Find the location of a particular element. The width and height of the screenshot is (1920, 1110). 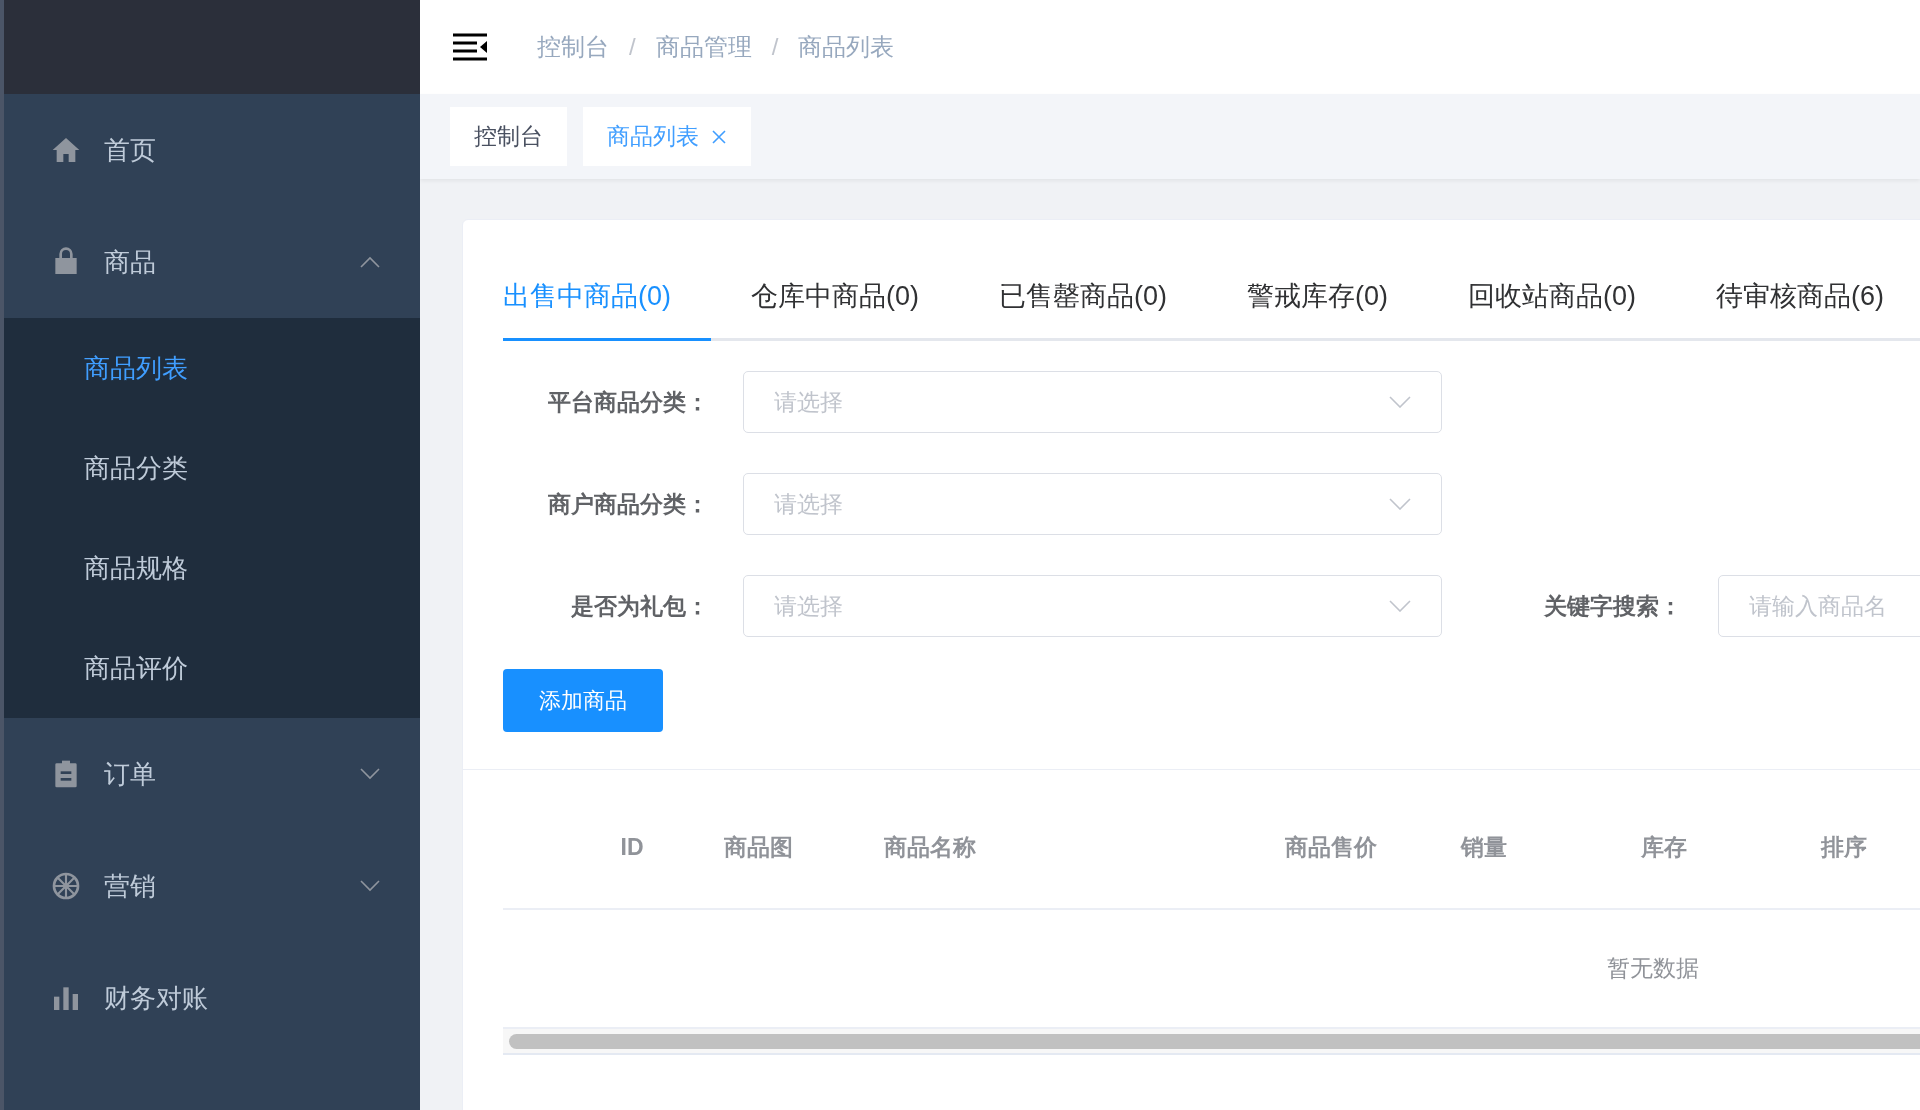

column-header: 销量 is located at coordinates (1484, 846).